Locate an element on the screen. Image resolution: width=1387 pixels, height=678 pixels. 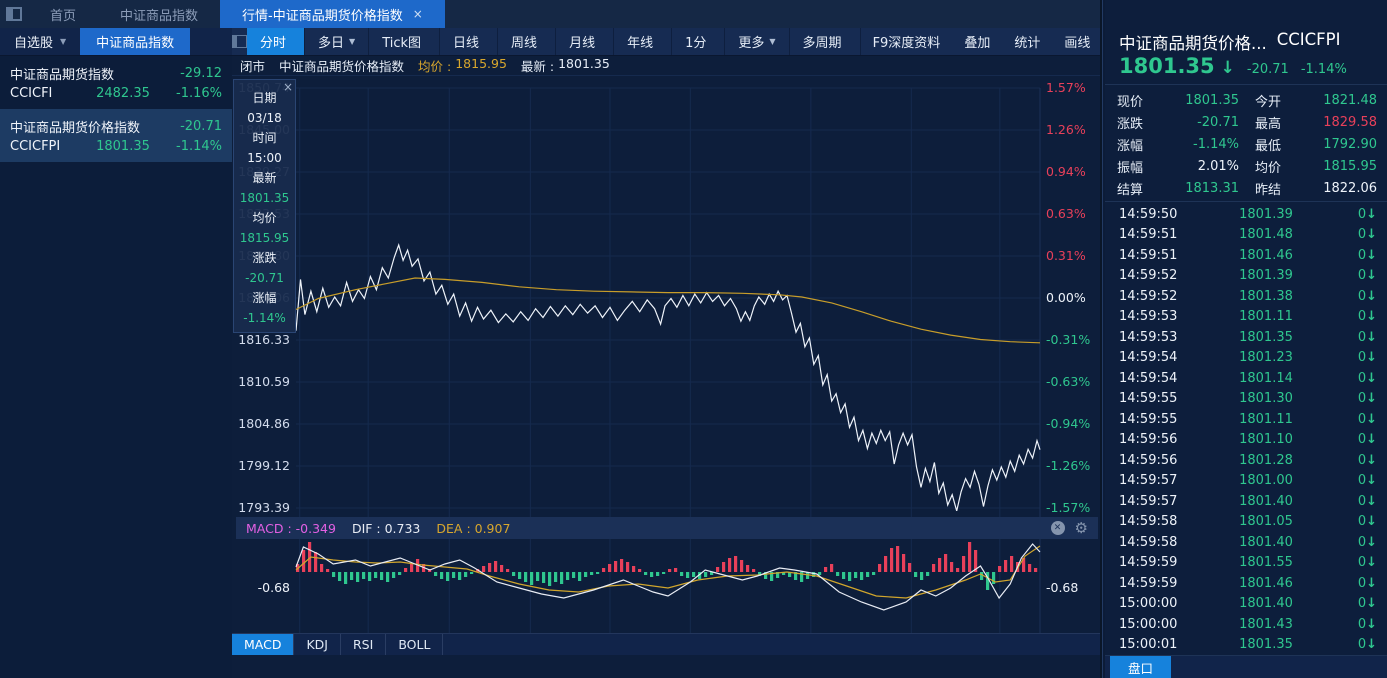
close-indicator-icon: ✕ is located at coordinates (1057, 528).